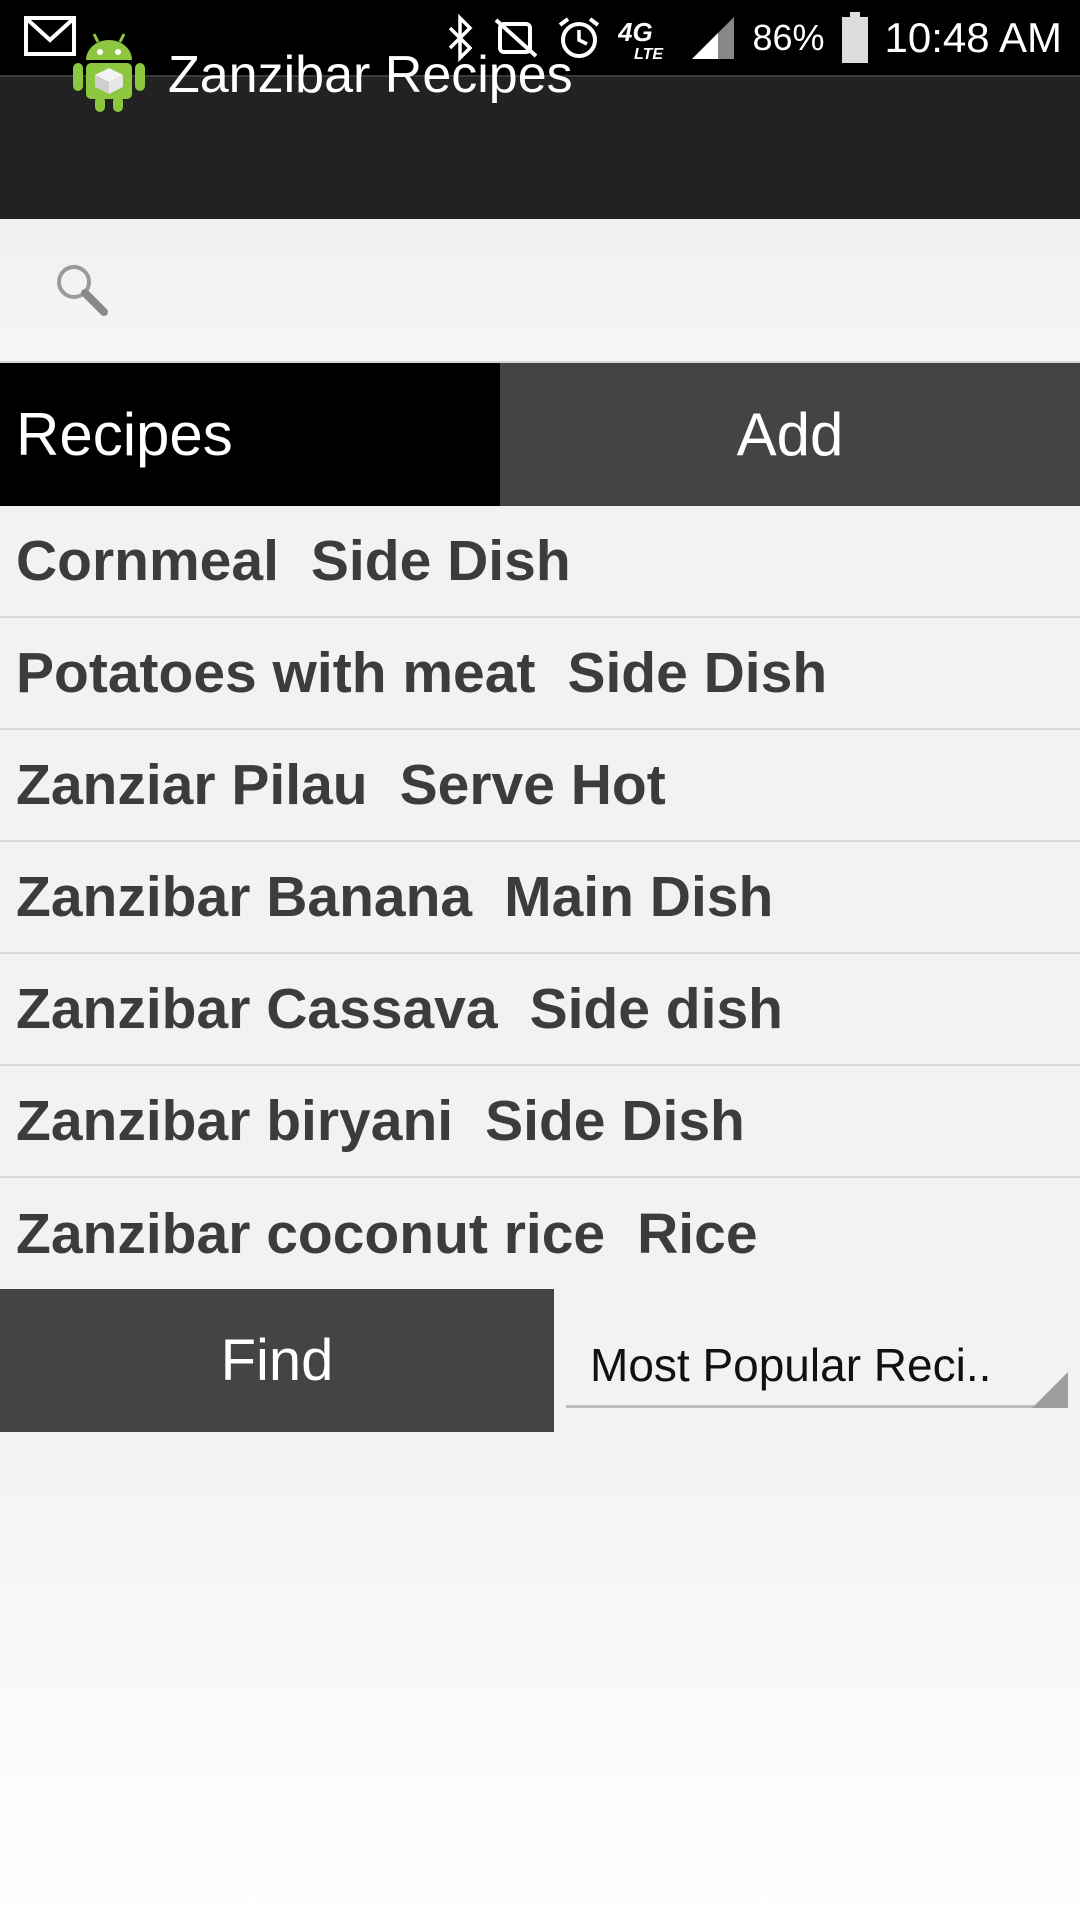 The width and height of the screenshot is (1080, 1920). Describe the element at coordinates (540, 674) in the screenshot. I see `list-item: Potatoes with meat Side Dish` at that location.